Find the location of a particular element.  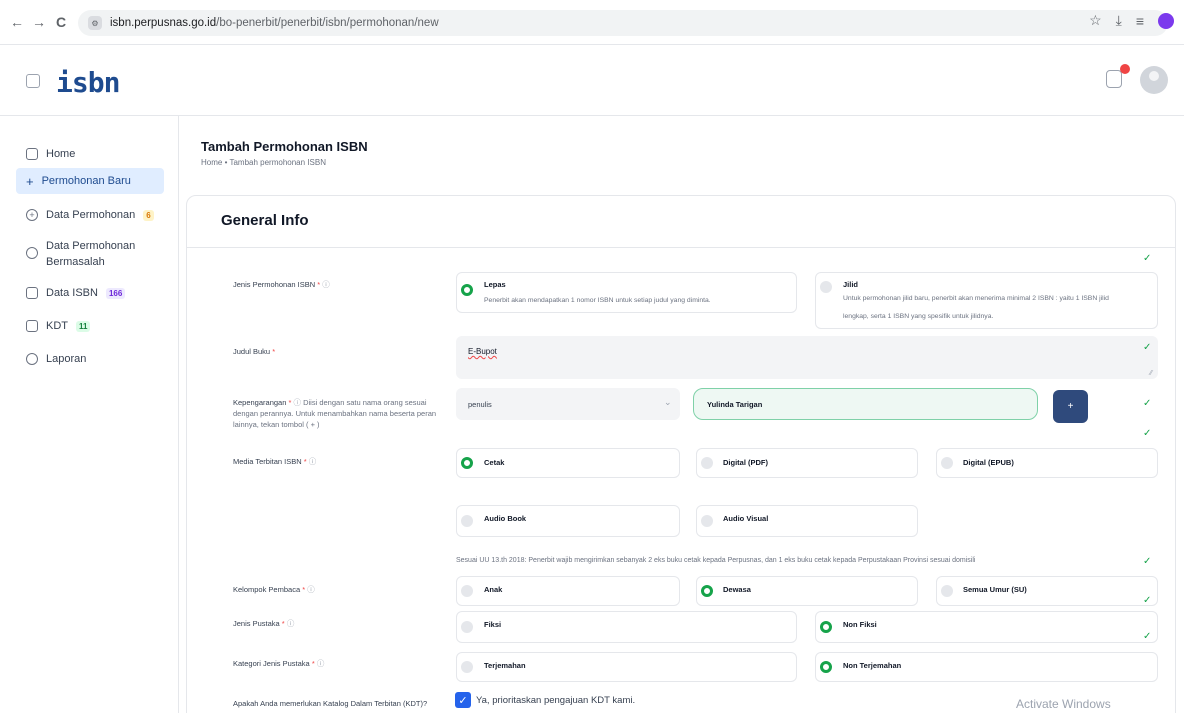

field-label: Media Terbitan ISBN * ⓘ is located at coordinates (275, 461).